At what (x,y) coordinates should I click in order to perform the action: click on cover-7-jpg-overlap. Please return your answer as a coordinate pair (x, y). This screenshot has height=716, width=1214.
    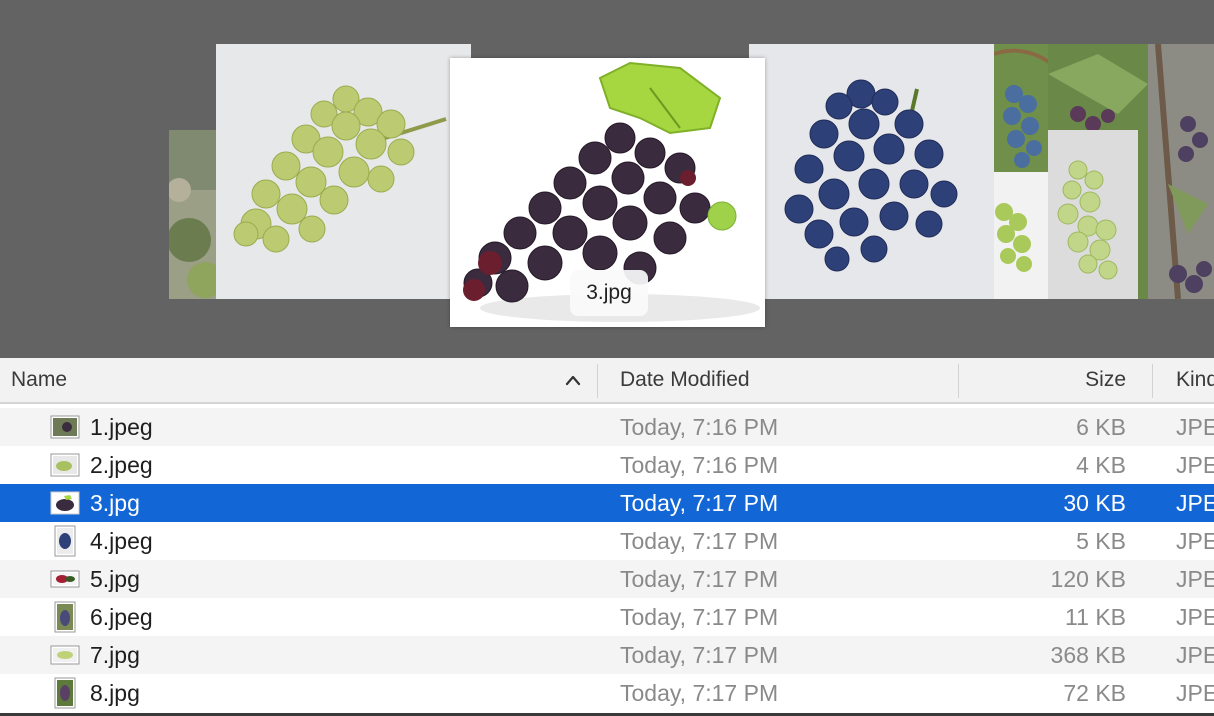
    Looking at the image, I should click on (1093, 214).